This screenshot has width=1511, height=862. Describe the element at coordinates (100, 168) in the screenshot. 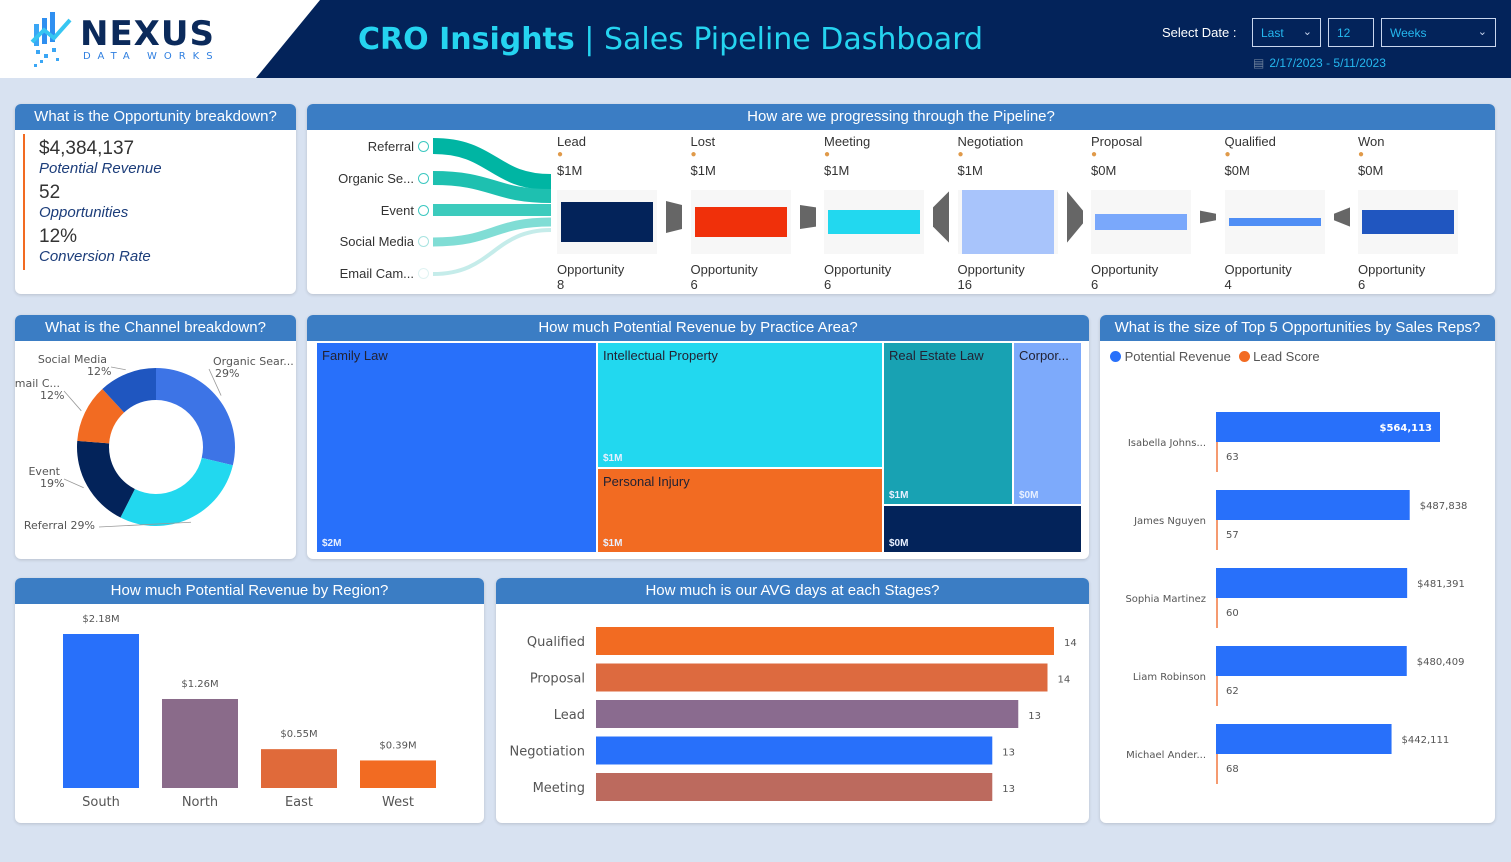

I see `kpi-potential-revenue-label: Potential Revenue` at that location.